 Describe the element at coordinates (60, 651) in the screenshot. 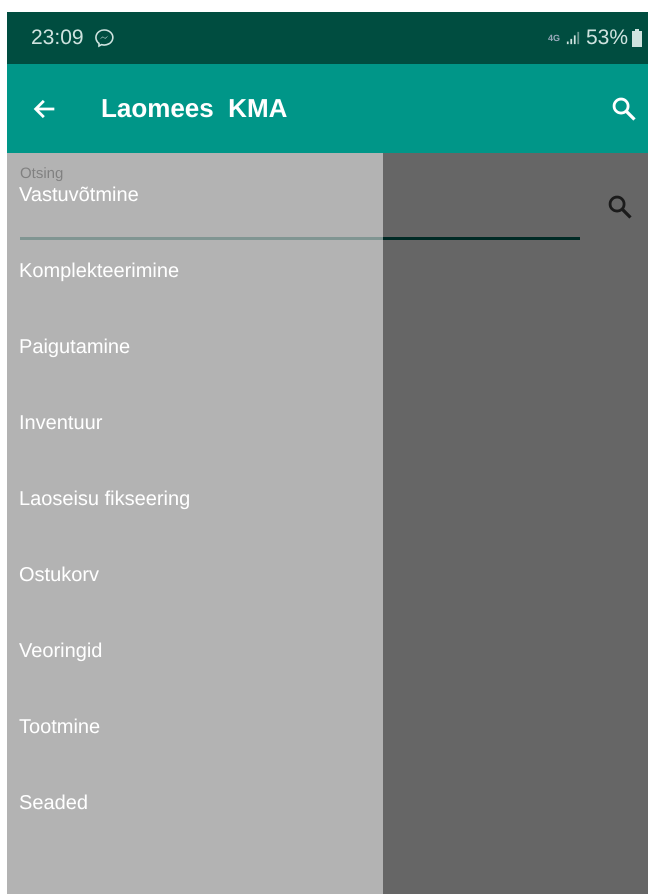

I see `menu-item: Veoringid` at that location.